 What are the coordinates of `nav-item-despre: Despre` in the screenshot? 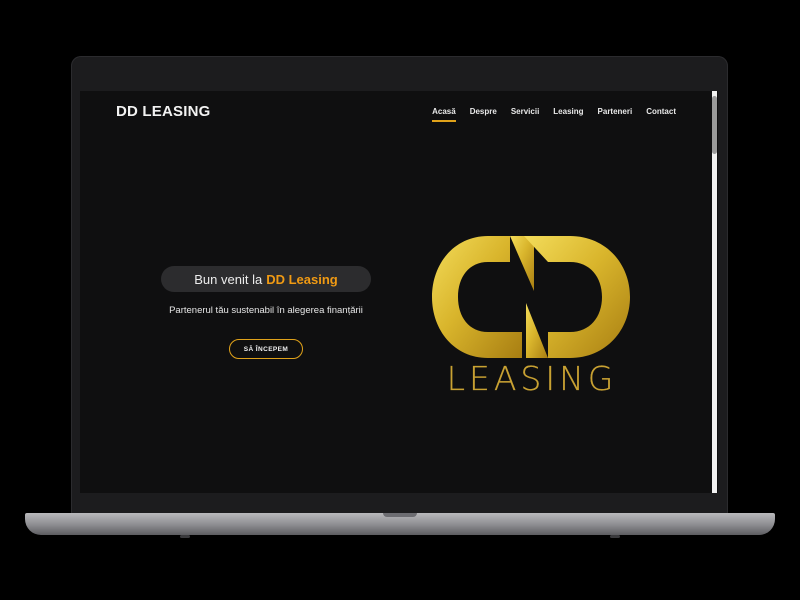 It's located at (483, 114).